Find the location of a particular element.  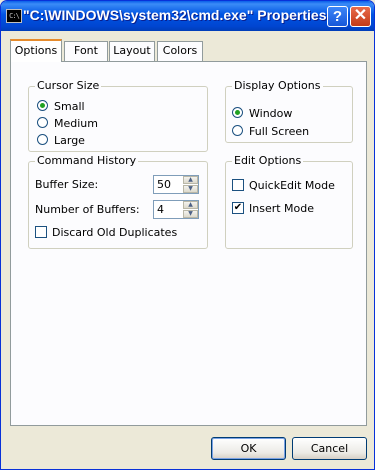

discard-duplicates-label: Discard Old Duplicates is located at coordinates (115, 232).